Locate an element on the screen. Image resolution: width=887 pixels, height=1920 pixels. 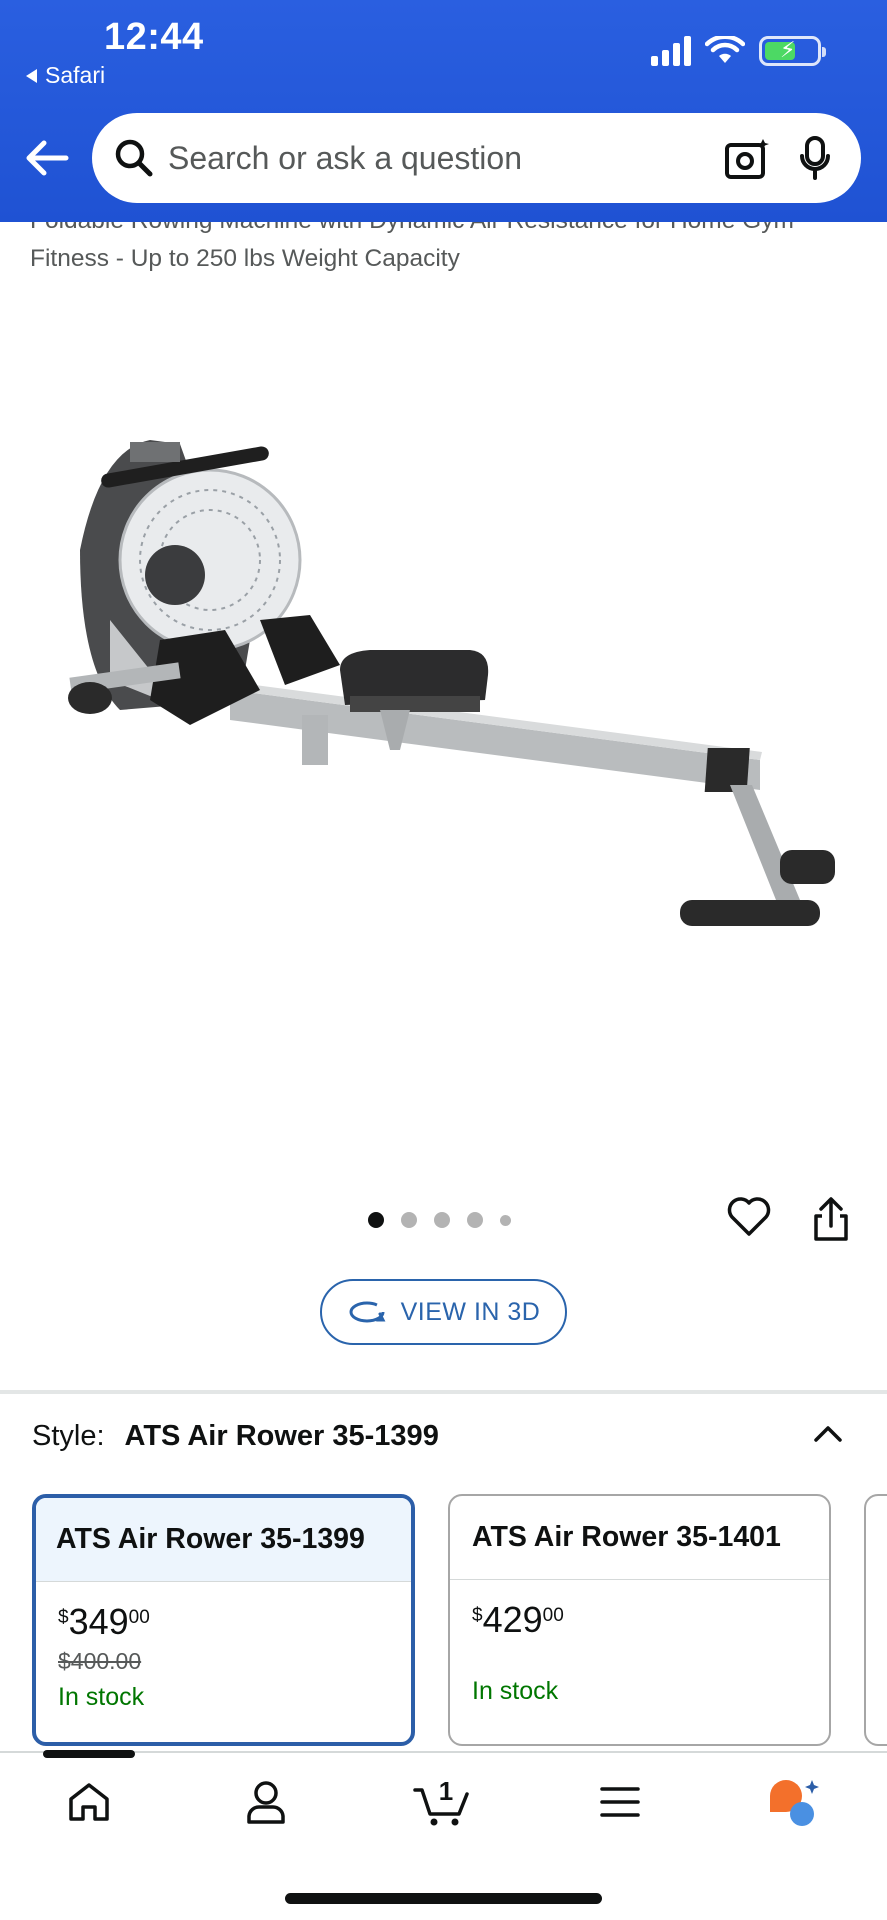
style-option-name: ATS Air Rower 35-1401 is located at coordinates (639, 1538).